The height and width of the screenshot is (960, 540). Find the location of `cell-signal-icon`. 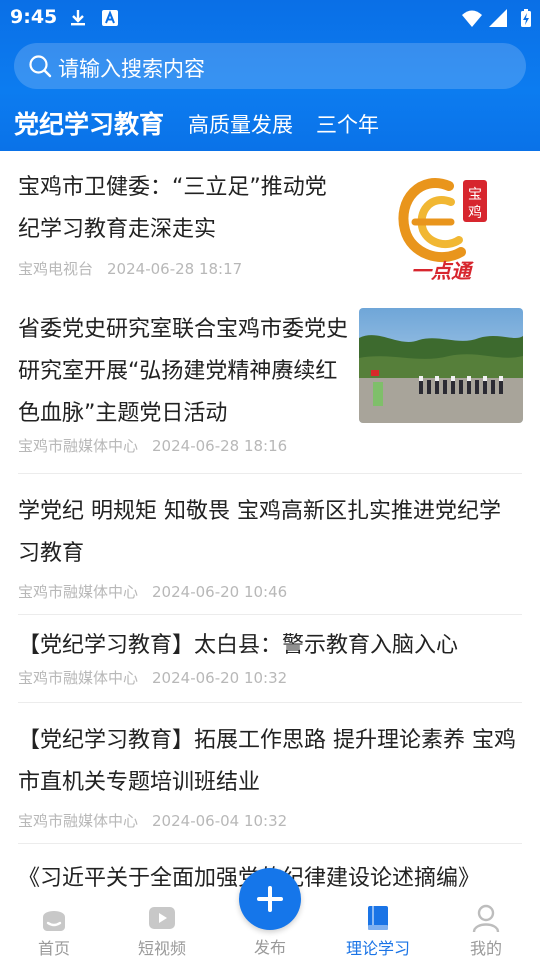

cell-signal-icon is located at coordinates (498, 18).